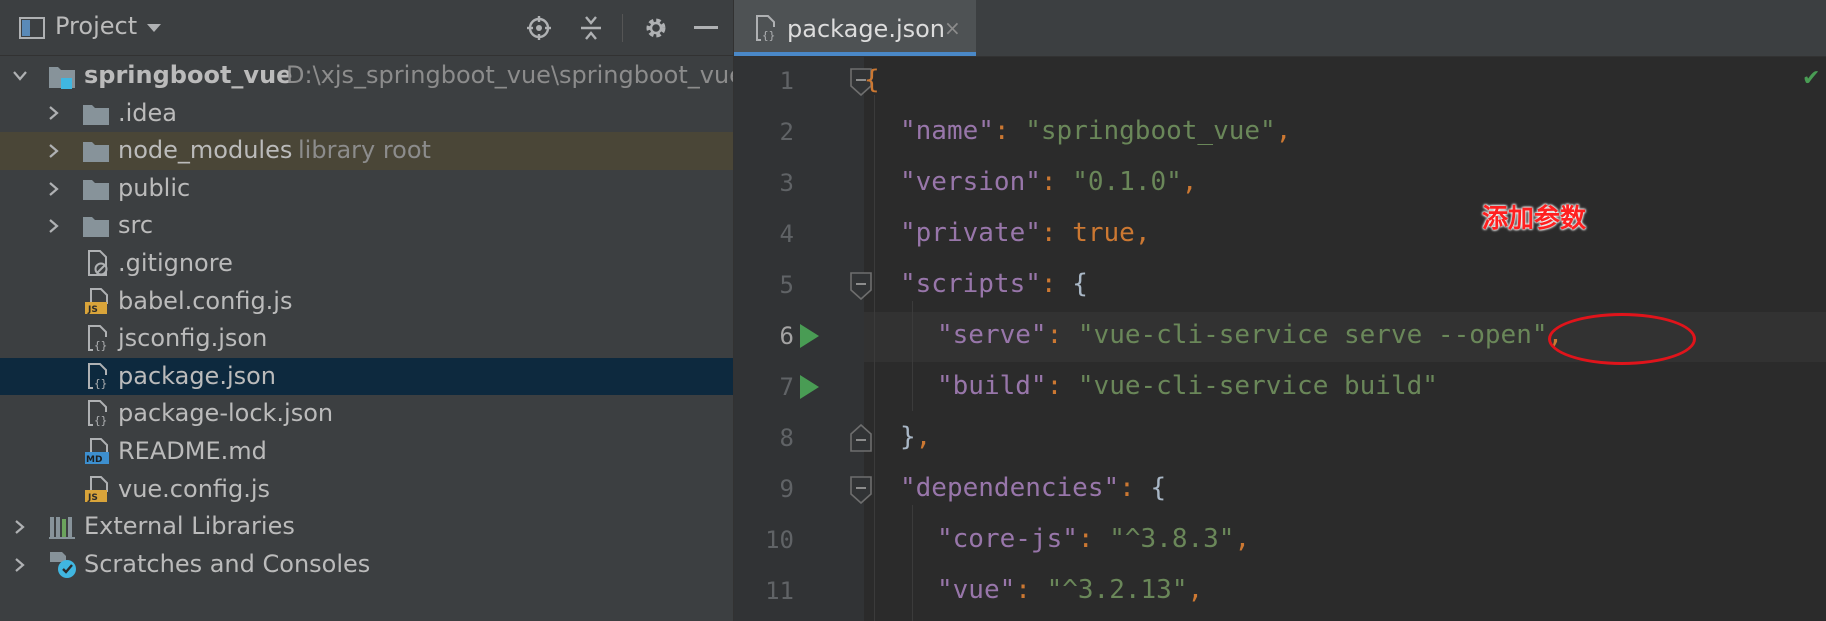  What do you see at coordinates (197, 375) in the screenshot?
I see `tree-item-label: package.json` at bounding box center [197, 375].